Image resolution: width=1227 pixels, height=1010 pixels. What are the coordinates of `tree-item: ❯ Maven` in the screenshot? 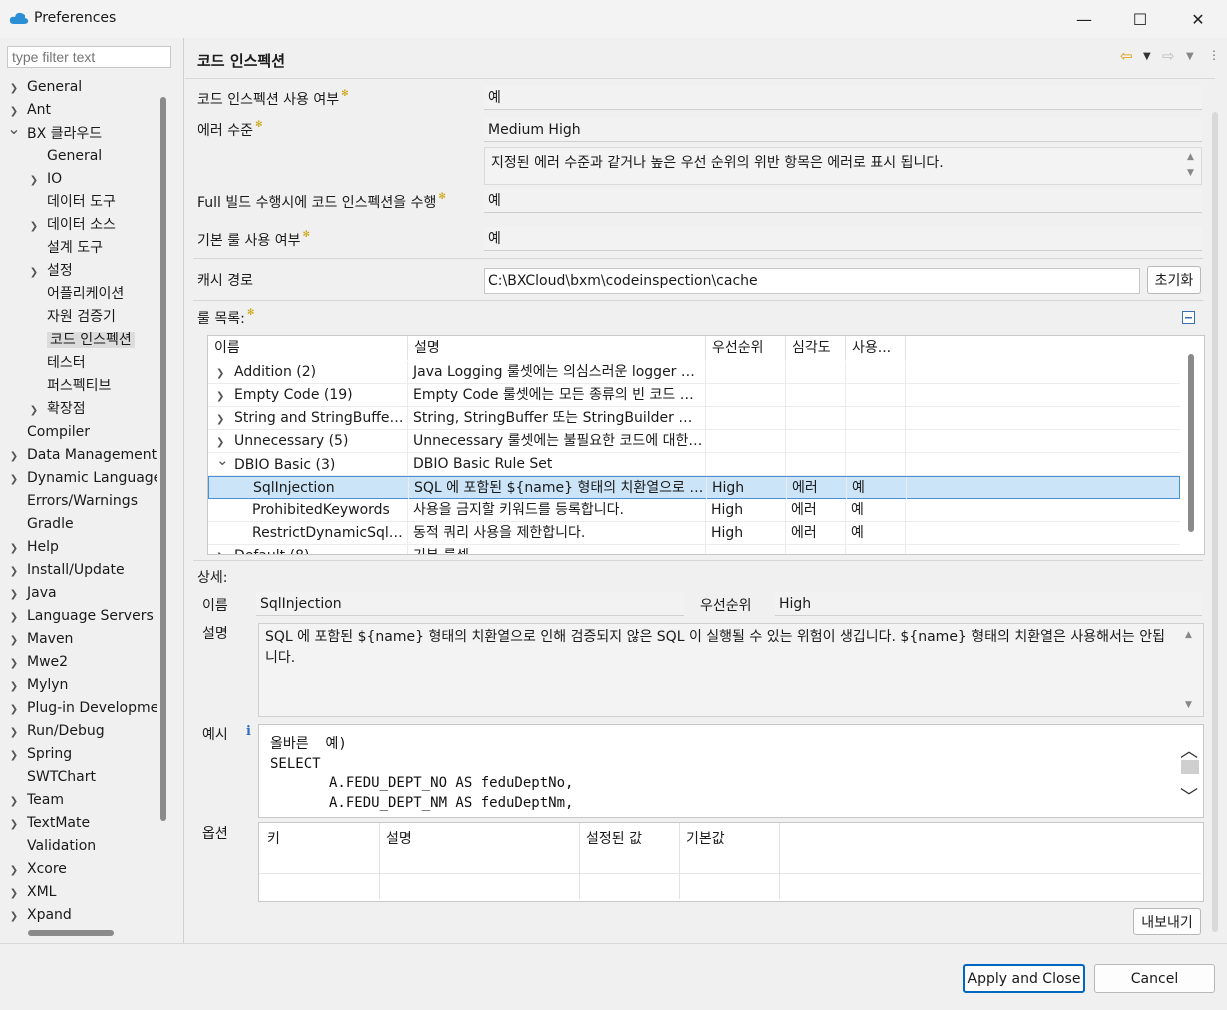 It's located at (40, 640).